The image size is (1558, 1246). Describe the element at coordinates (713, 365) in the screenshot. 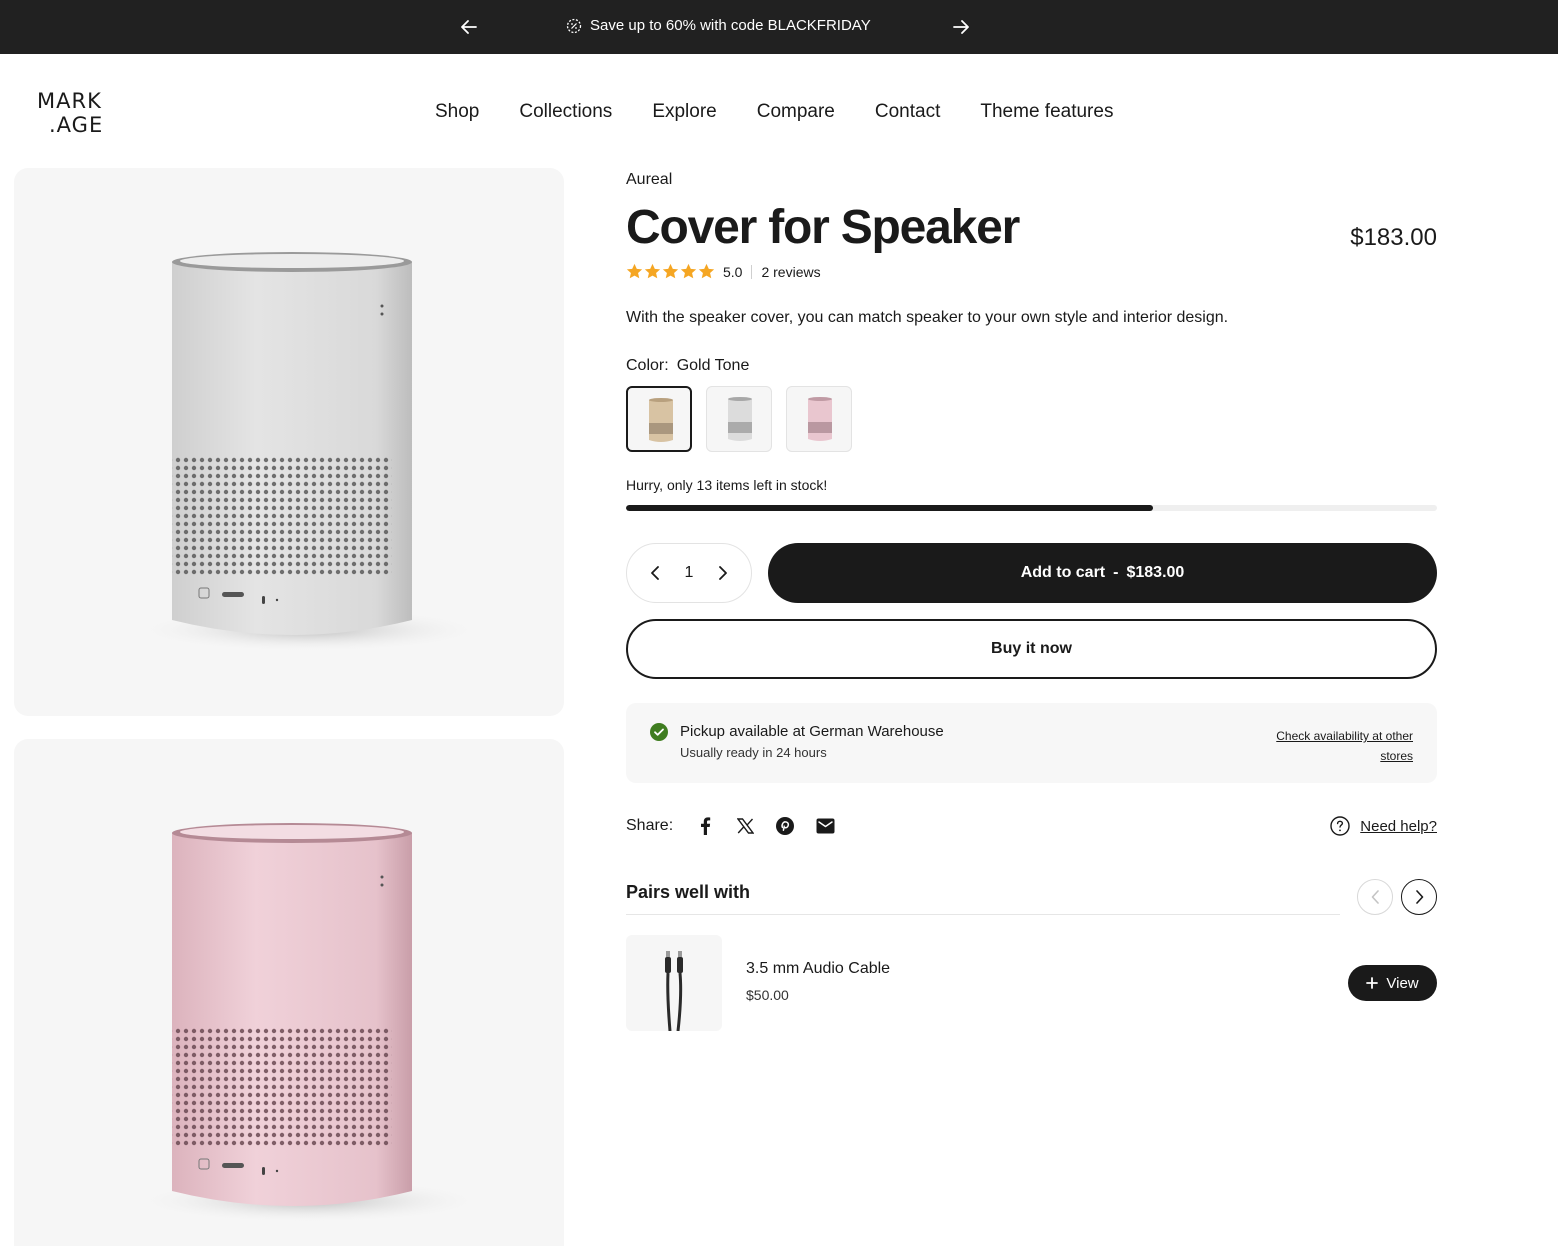

I see `color-selected-value: Gold Tone` at that location.